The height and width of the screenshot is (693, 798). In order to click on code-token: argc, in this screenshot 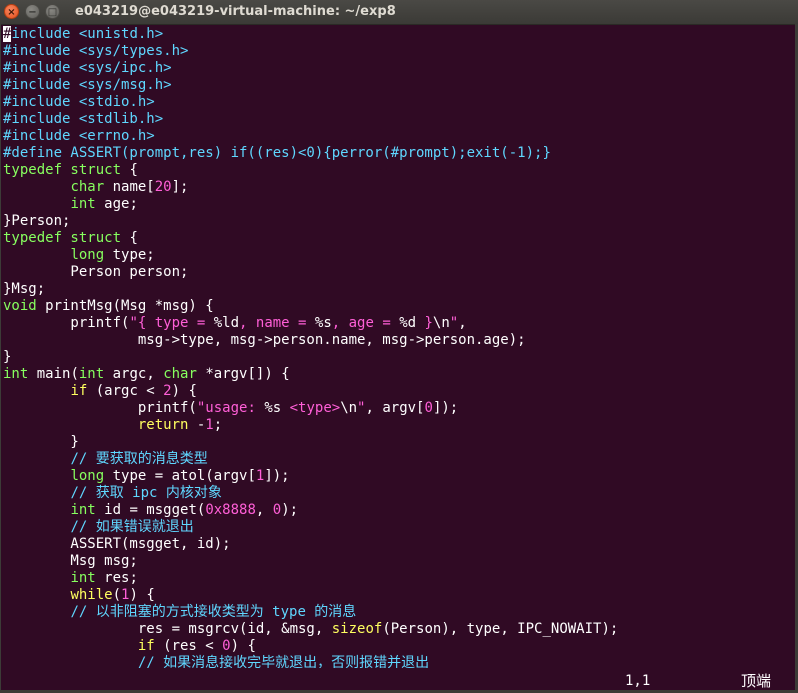, I will do `click(134, 374)`.